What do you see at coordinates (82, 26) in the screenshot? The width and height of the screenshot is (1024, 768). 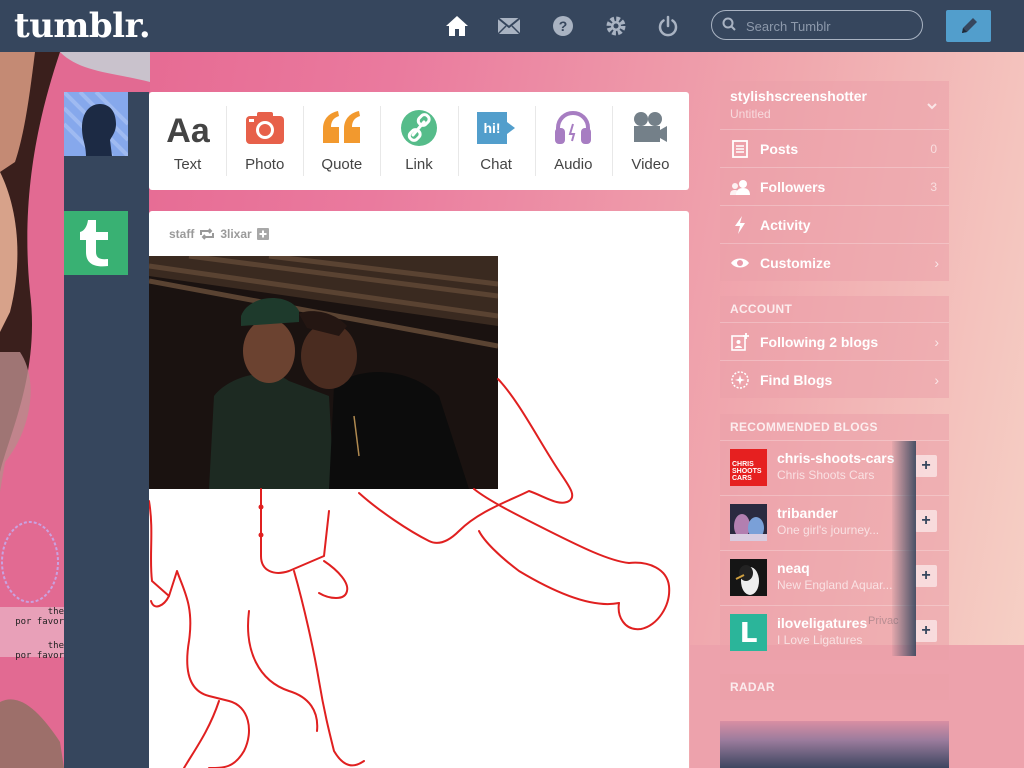 I see `tumblr-logo: tumblr.` at bounding box center [82, 26].